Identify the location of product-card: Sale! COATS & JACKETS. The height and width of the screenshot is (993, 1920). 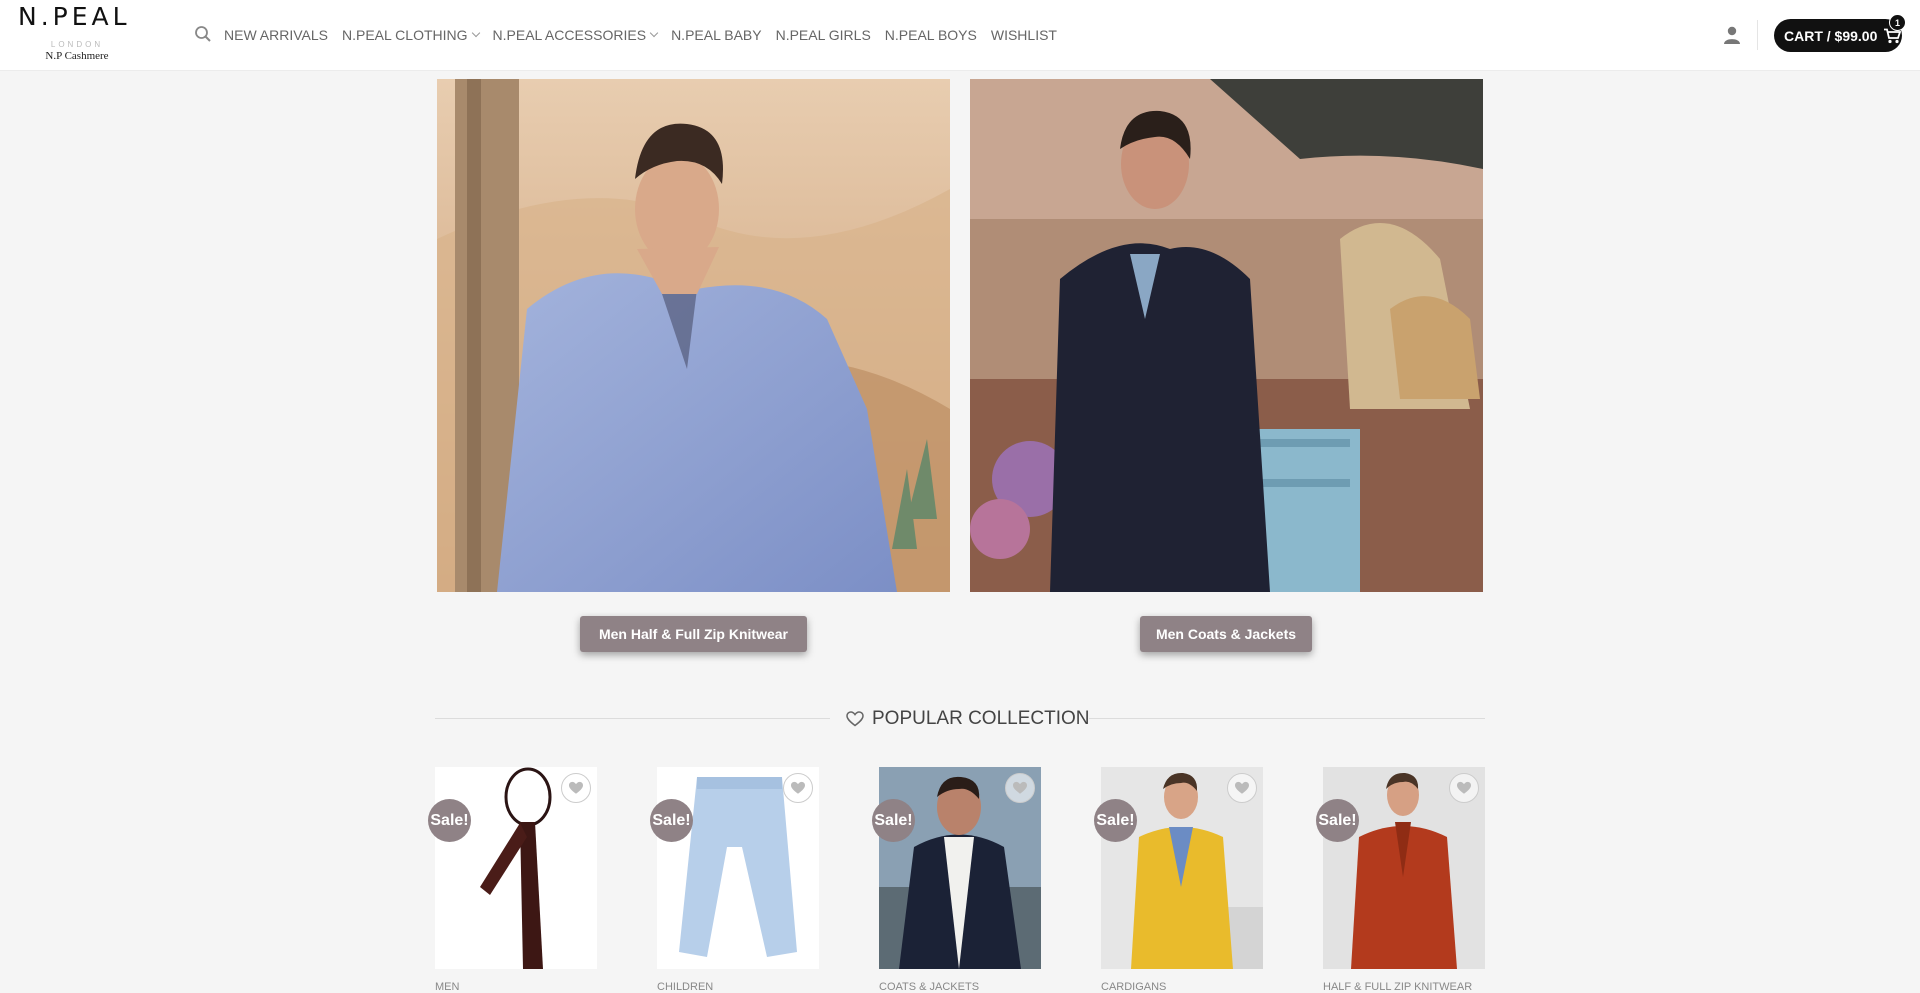
(956, 880).